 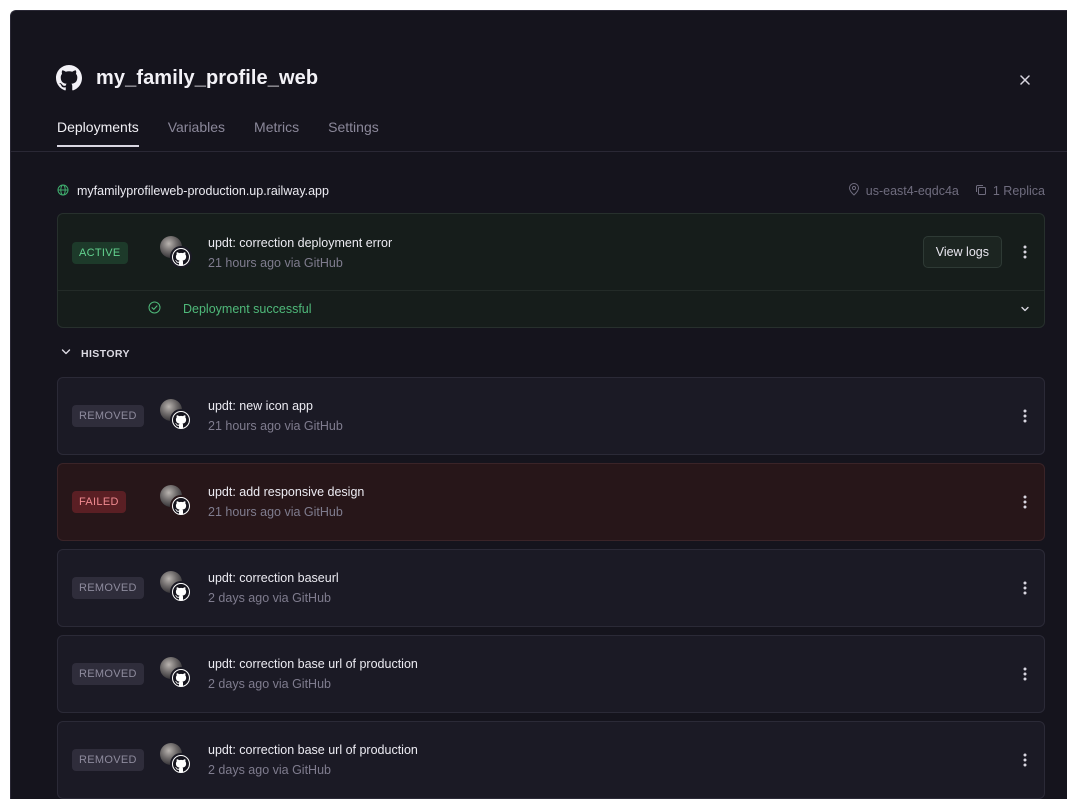 I want to click on service-header: my_family_profile_web, so click(x=187, y=78).